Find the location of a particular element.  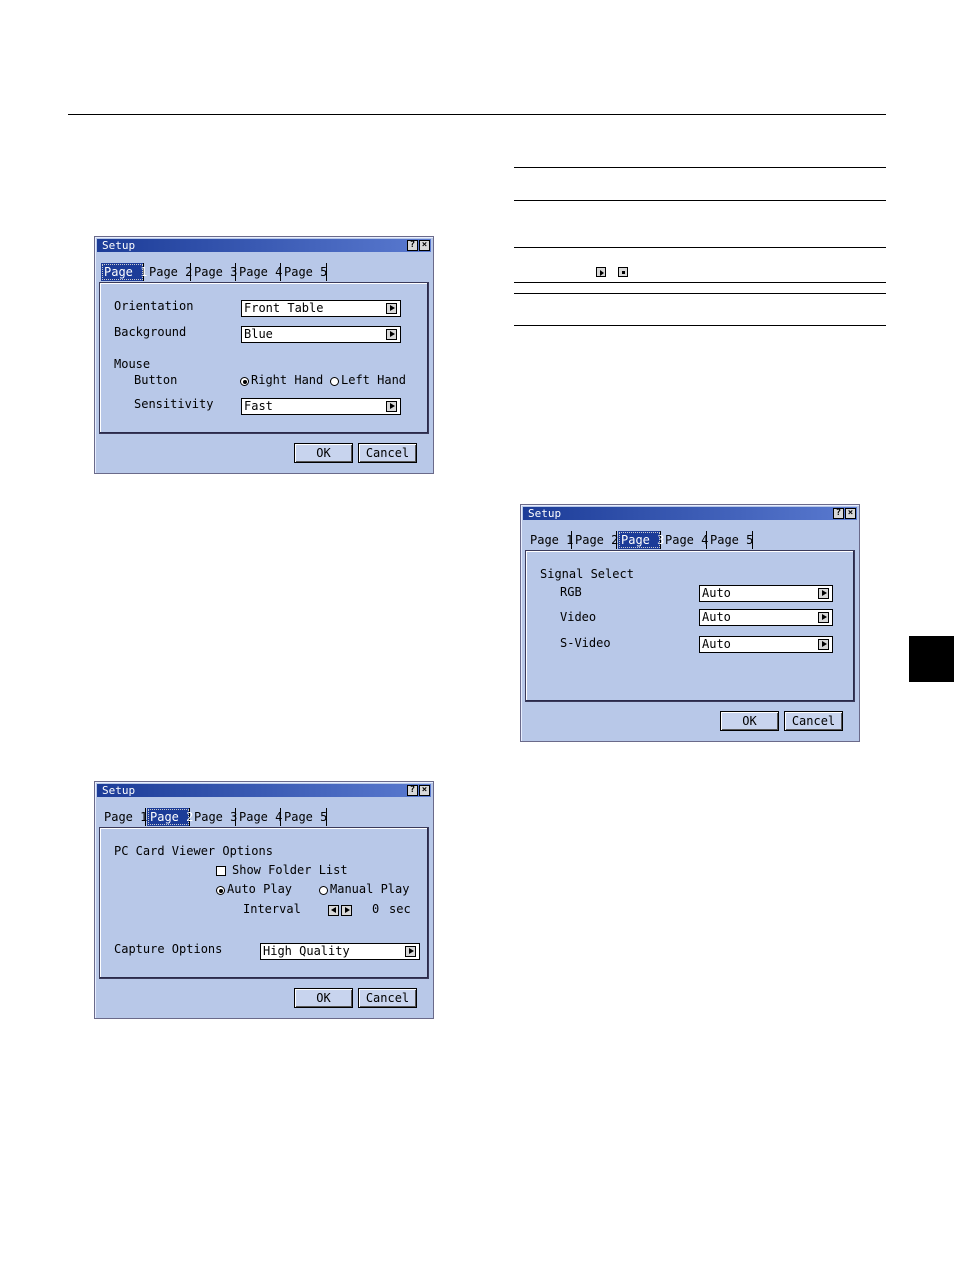

background-value: Blue is located at coordinates (258, 334).